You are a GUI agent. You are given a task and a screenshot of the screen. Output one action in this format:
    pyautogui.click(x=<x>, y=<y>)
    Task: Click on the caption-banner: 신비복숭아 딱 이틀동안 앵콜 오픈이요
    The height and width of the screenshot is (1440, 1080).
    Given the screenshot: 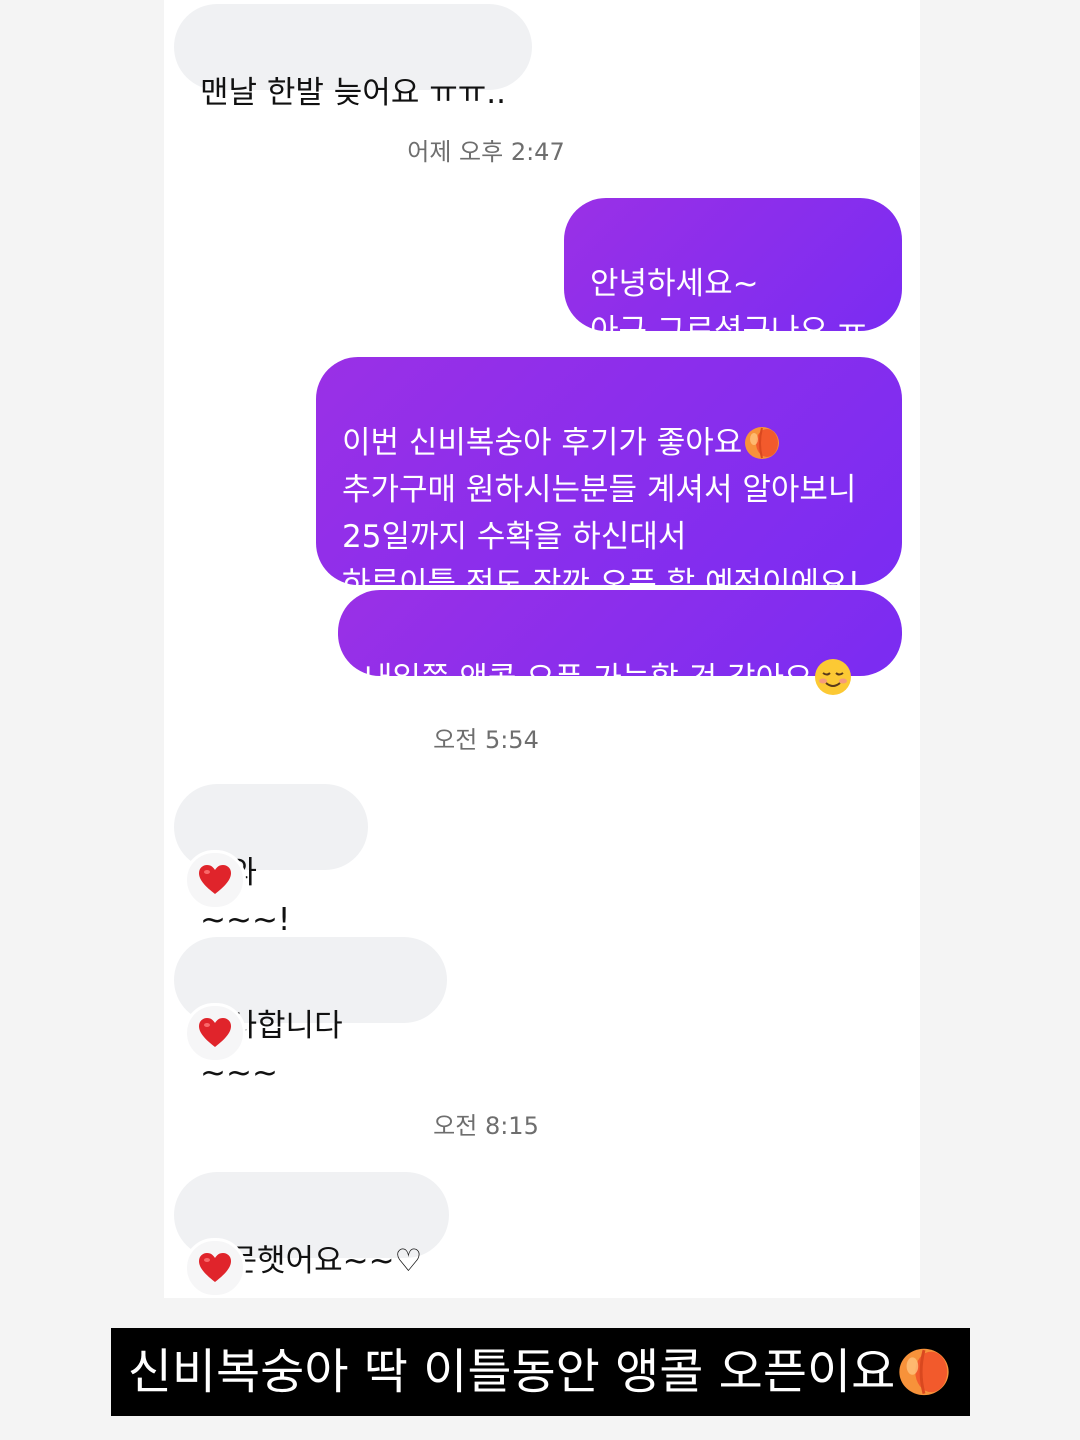 What is the action you would take?
    pyautogui.click(x=540, y=1372)
    